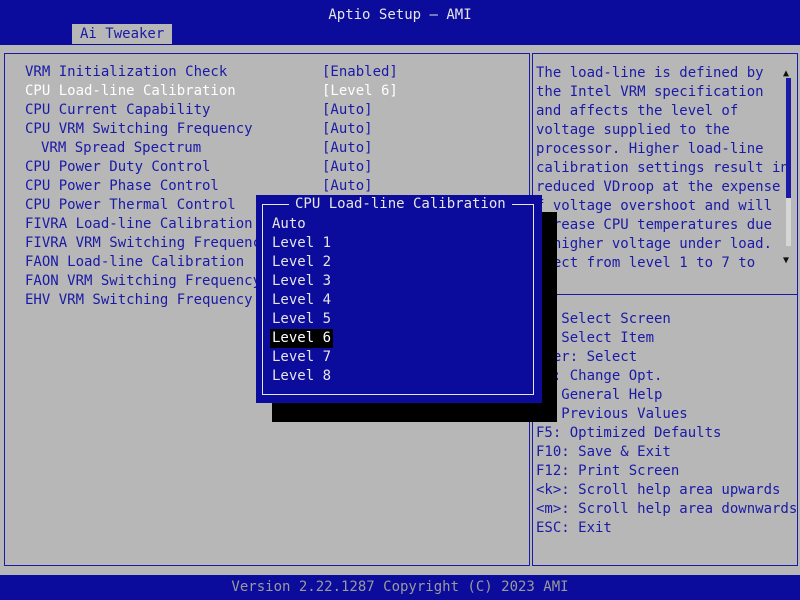 Image resolution: width=800 pixels, height=600 pixels. I want to click on setting-label: FIVRA Load-line Calibration, so click(139, 224).